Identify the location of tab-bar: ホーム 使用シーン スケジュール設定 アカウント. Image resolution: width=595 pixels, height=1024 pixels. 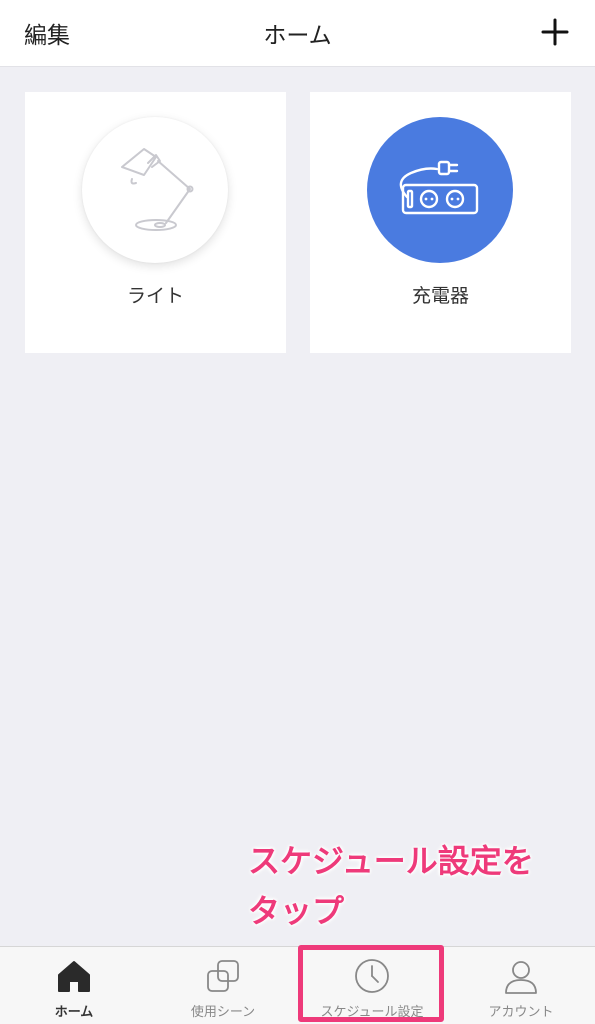
(297, 985).